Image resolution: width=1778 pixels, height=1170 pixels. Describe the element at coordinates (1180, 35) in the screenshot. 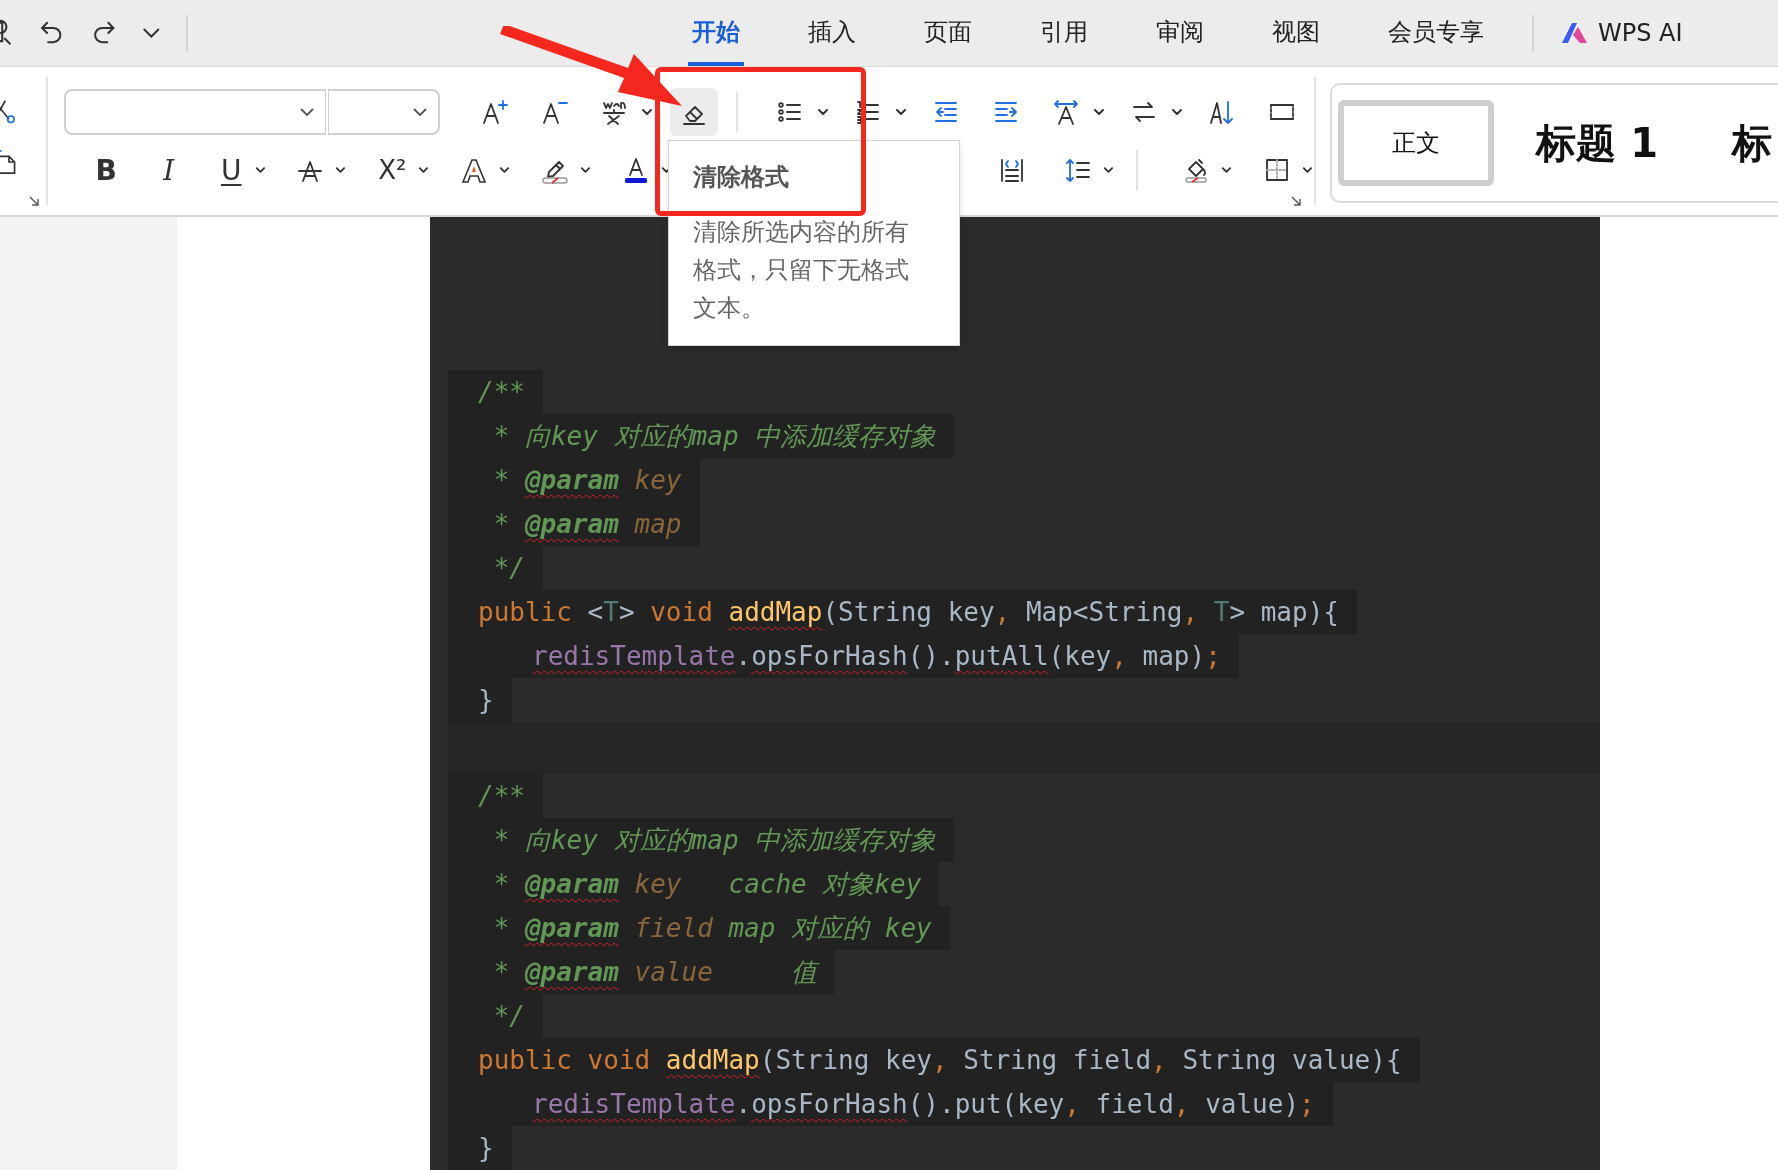

I see `menu-tab: 审阅` at that location.